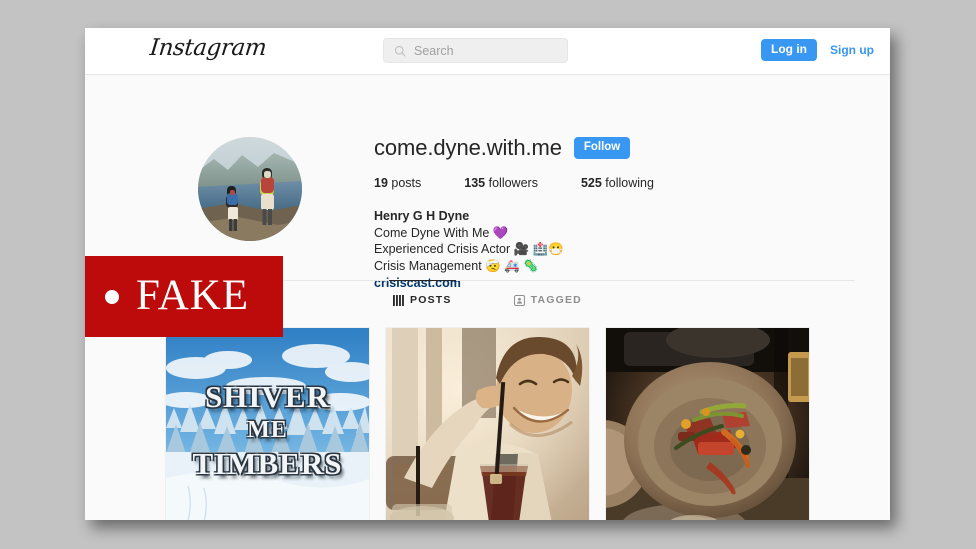 Image resolution: width=976 pixels, height=549 pixels. What do you see at coordinates (441, 232) in the screenshot?
I see `bio-line-1: Come Dyne With Me 💜` at bounding box center [441, 232].